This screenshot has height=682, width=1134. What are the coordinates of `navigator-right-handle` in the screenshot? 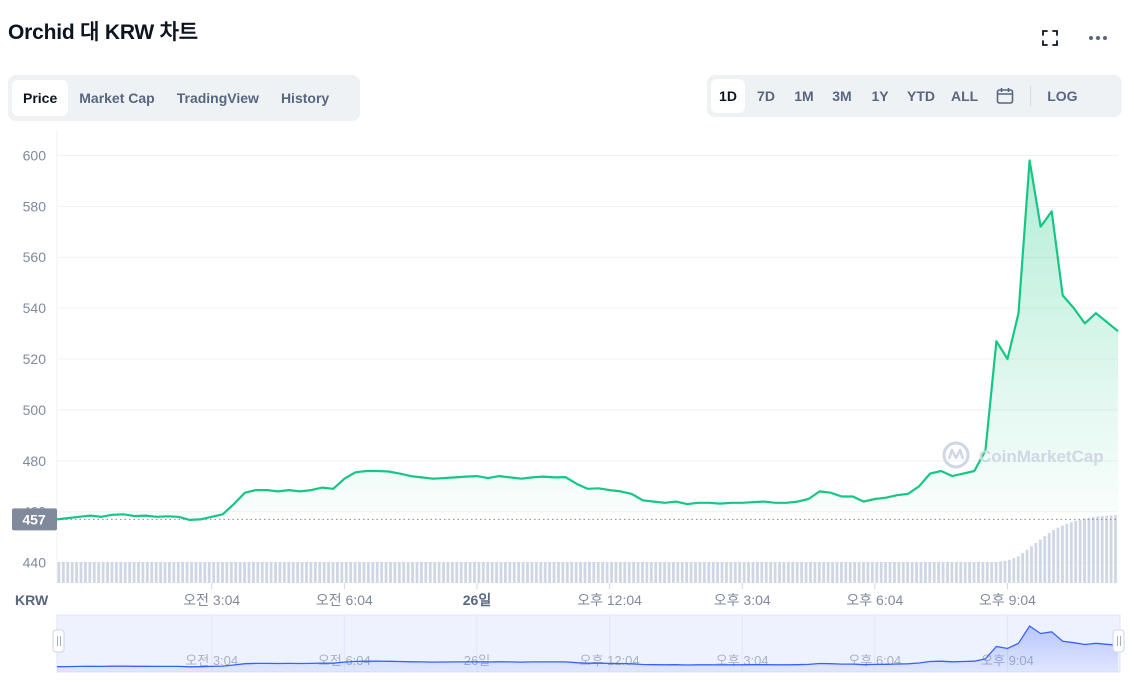 It's located at (1118, 641).